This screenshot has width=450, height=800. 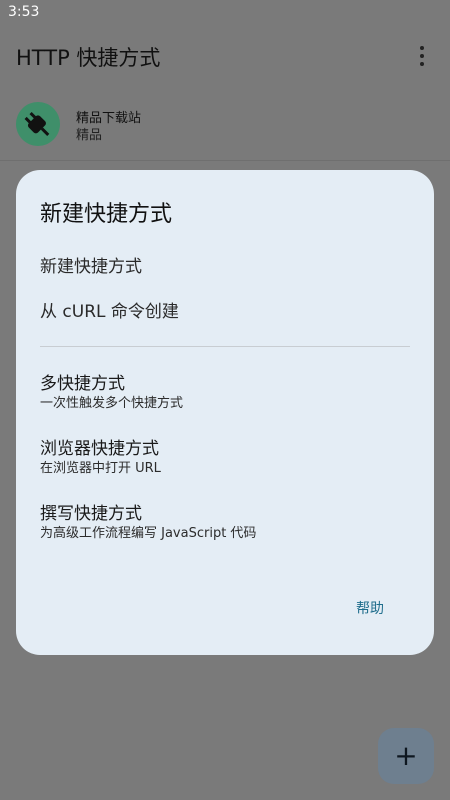 I want to click on help-button: 帮助, so click(x=370, y=608).